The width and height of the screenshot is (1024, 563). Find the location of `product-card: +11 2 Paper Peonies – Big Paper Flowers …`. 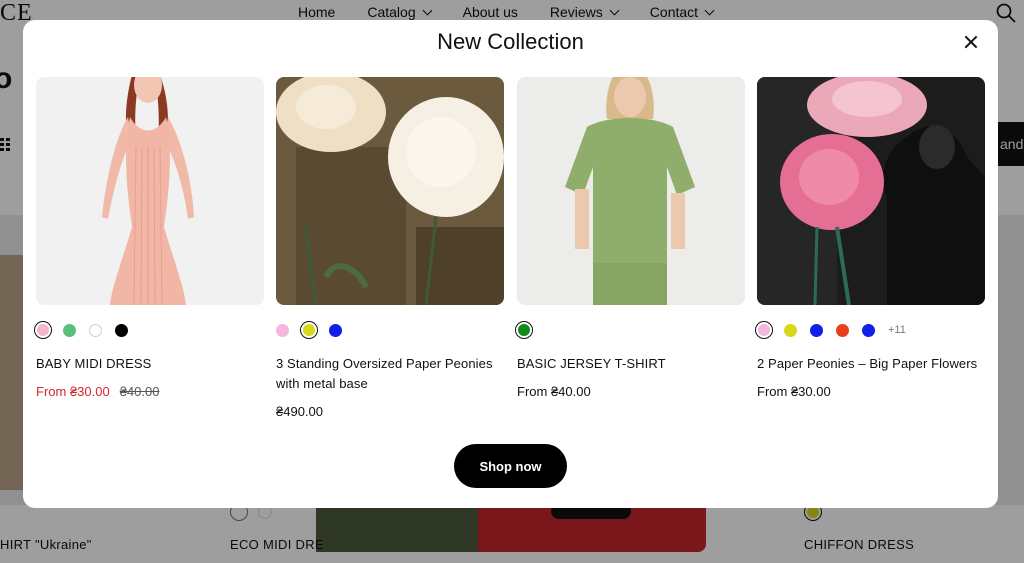

product-card: +11 2 Paper Peonies – Big Paper Flowers … is located at coordinates (870, 238).